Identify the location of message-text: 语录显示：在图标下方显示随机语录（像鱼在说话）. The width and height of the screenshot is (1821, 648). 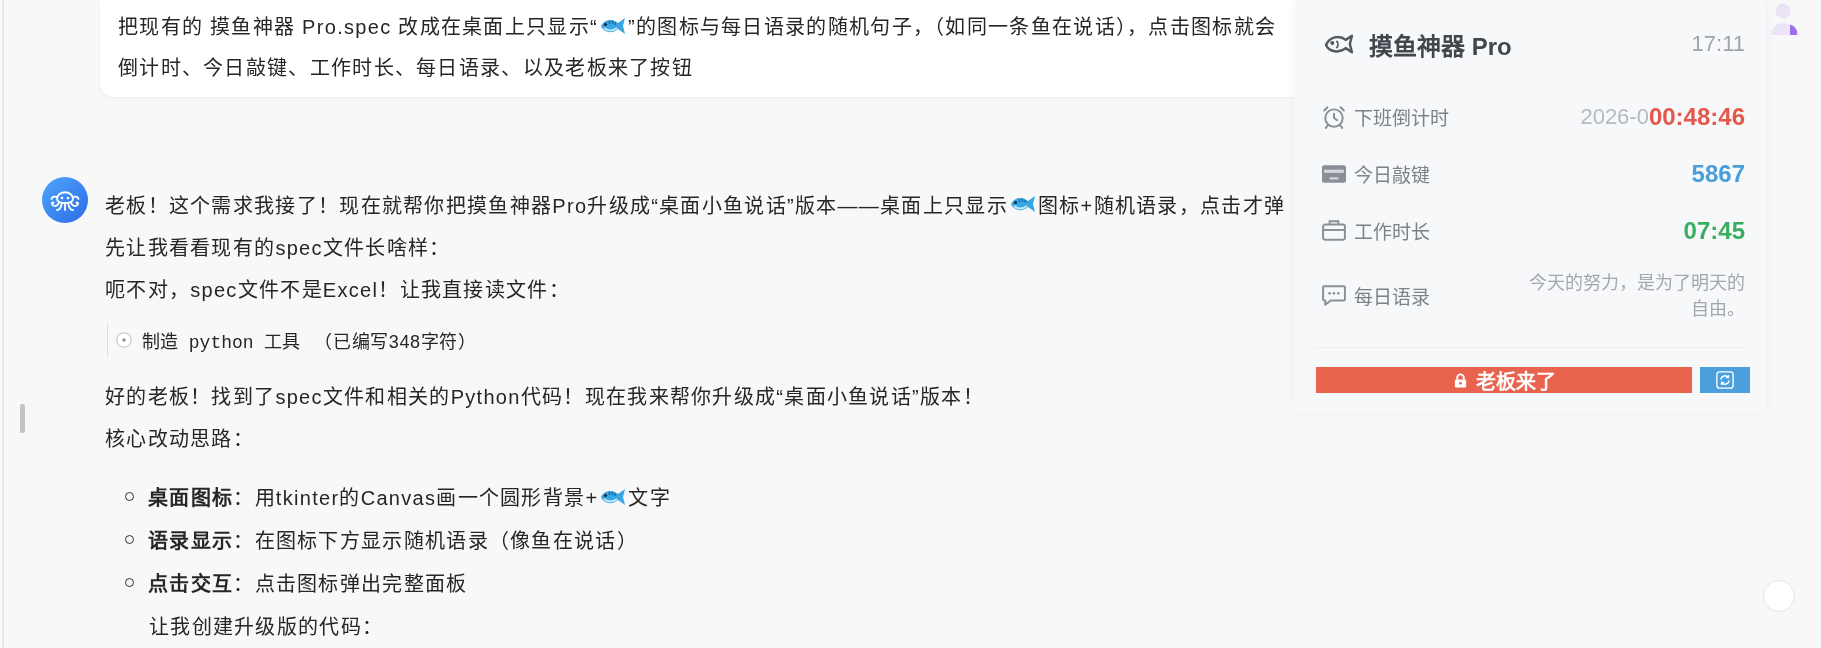
(393, 541).